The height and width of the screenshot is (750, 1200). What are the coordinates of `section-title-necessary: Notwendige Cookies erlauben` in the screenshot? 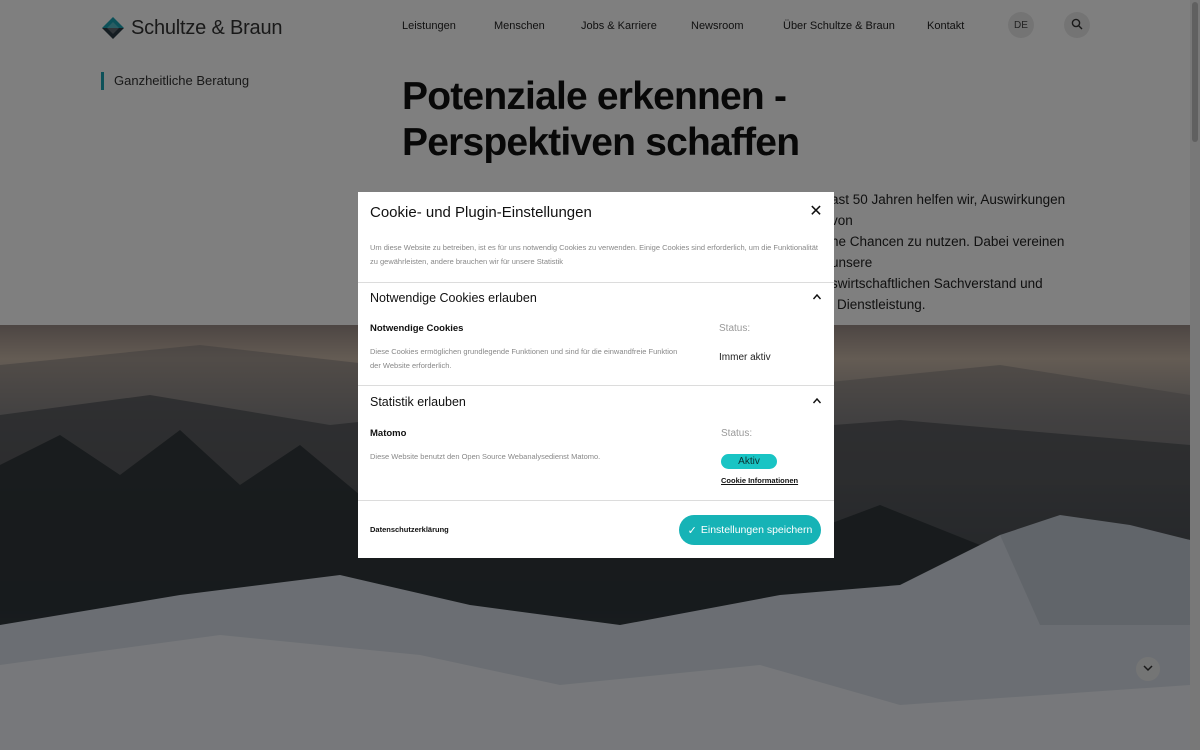 It's located at (453, 298).